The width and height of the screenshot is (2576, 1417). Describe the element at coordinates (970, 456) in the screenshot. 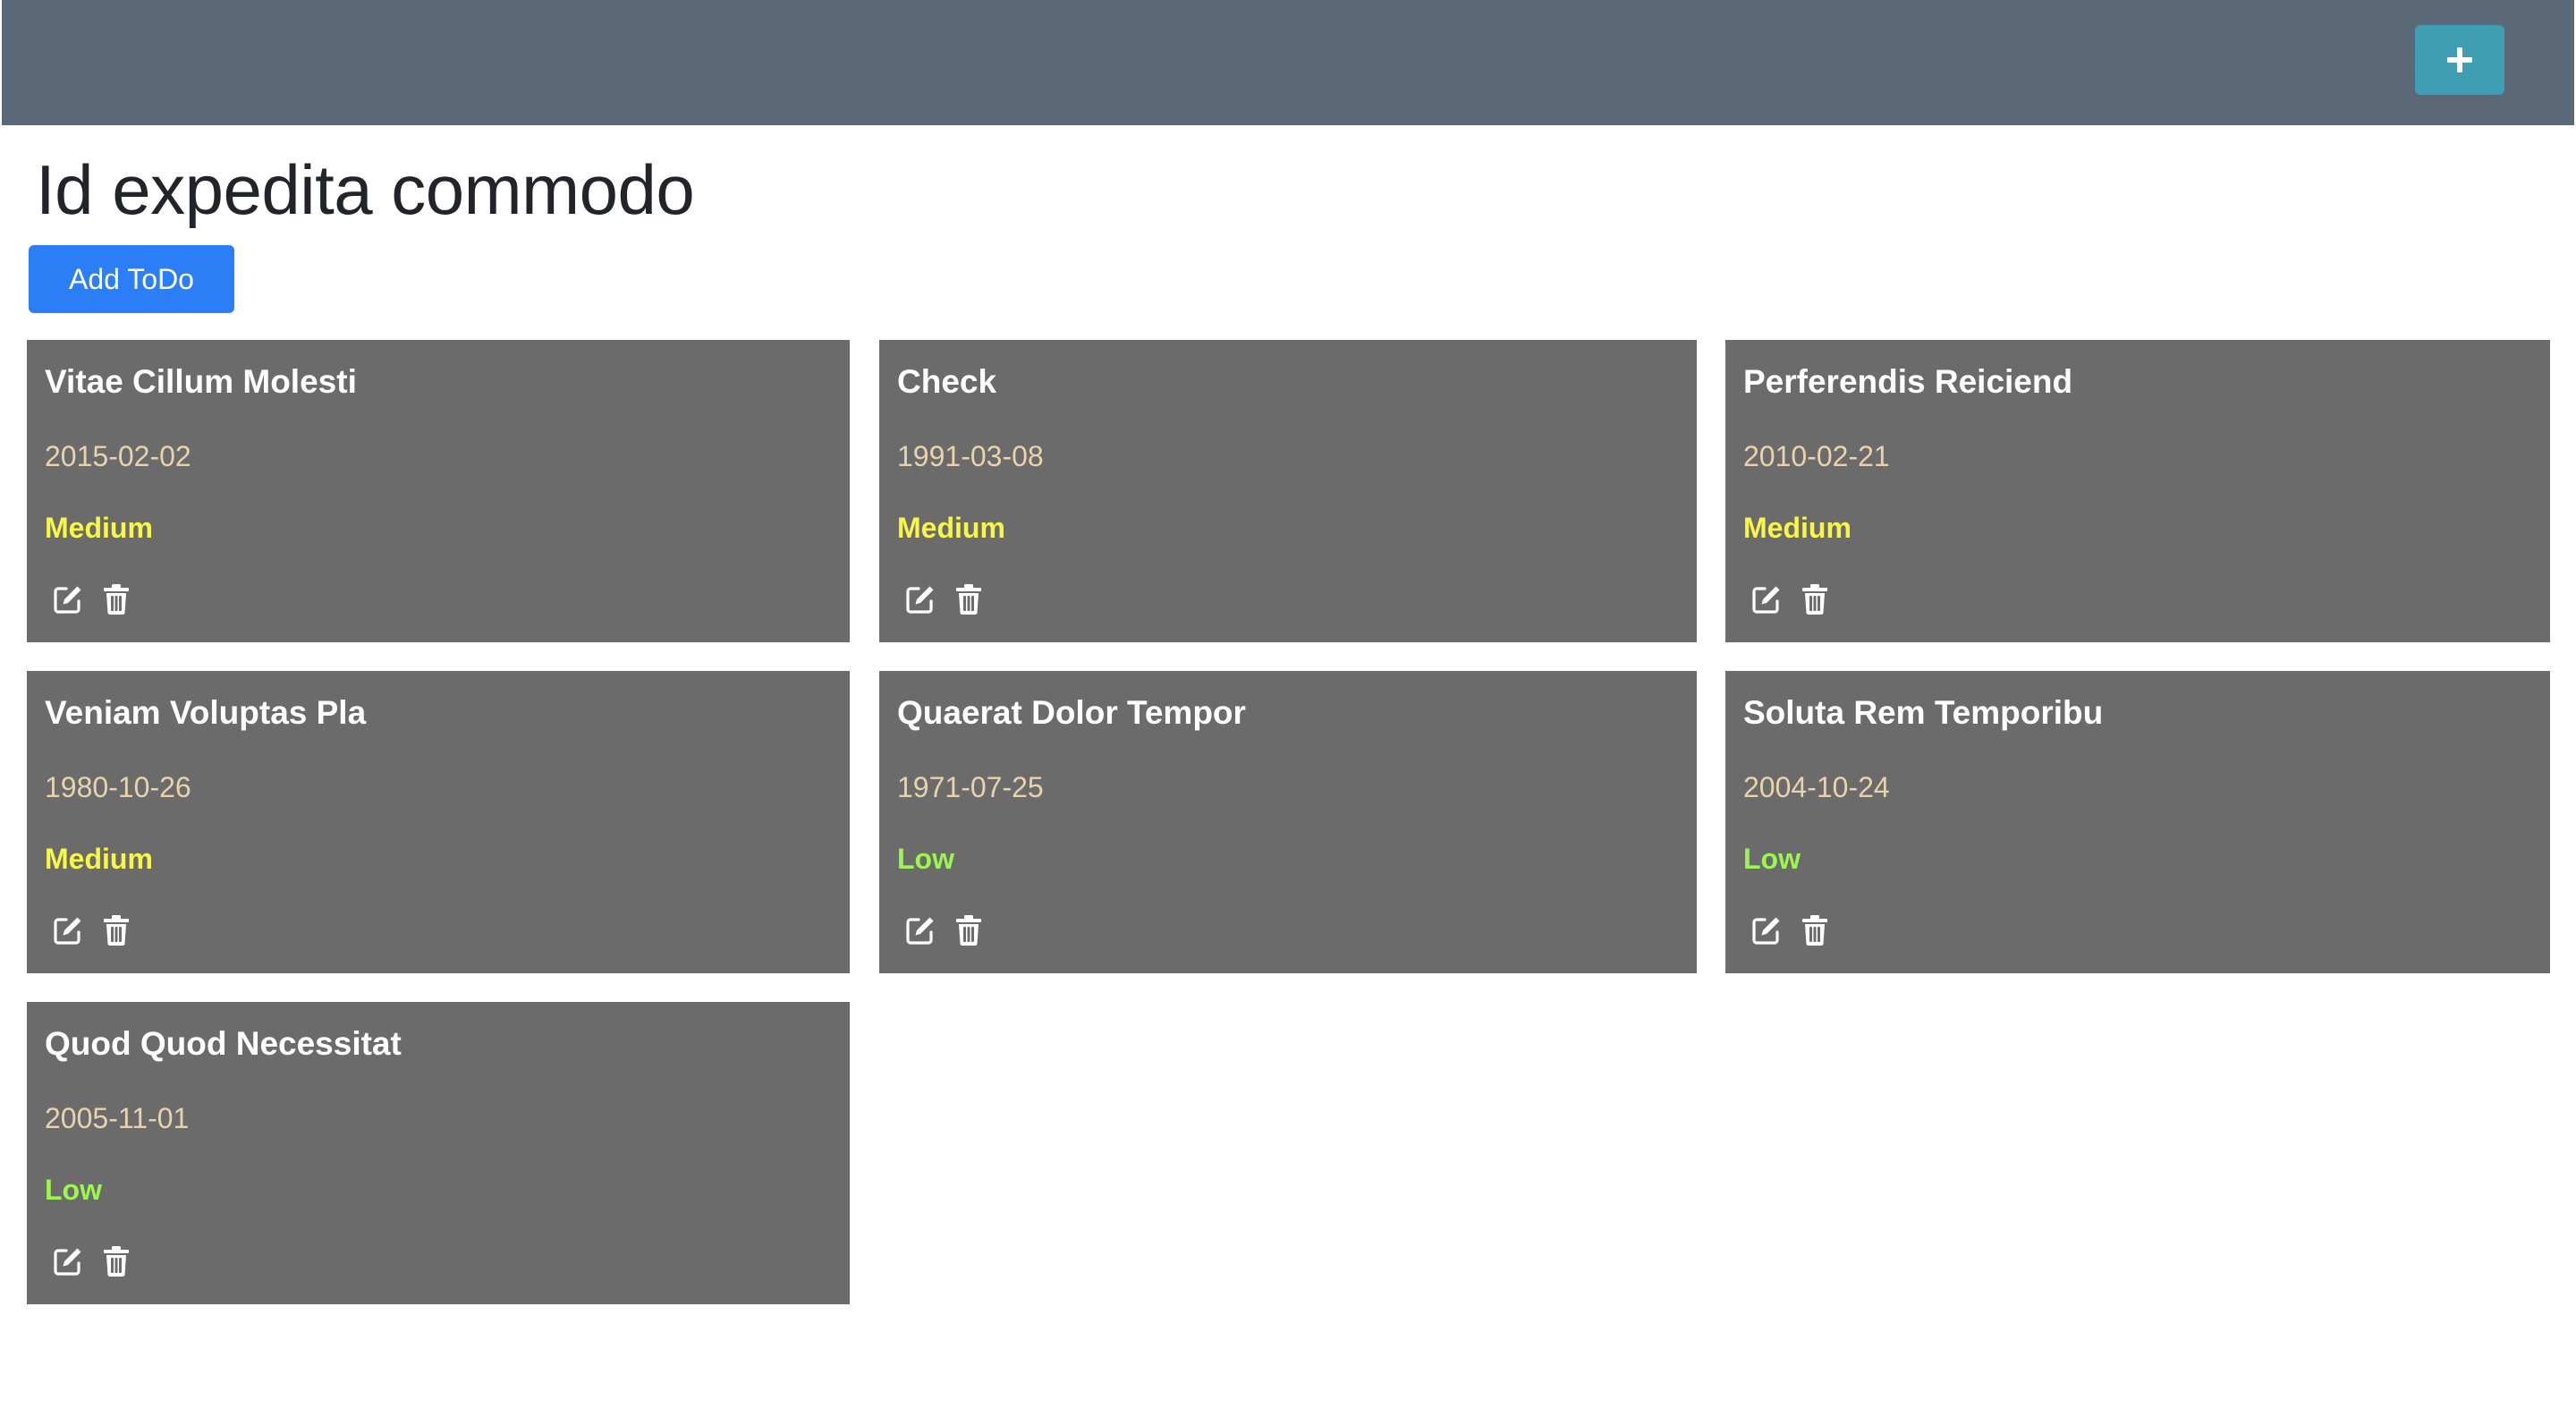

I see `todo-date: 1991-03-08` at that location.